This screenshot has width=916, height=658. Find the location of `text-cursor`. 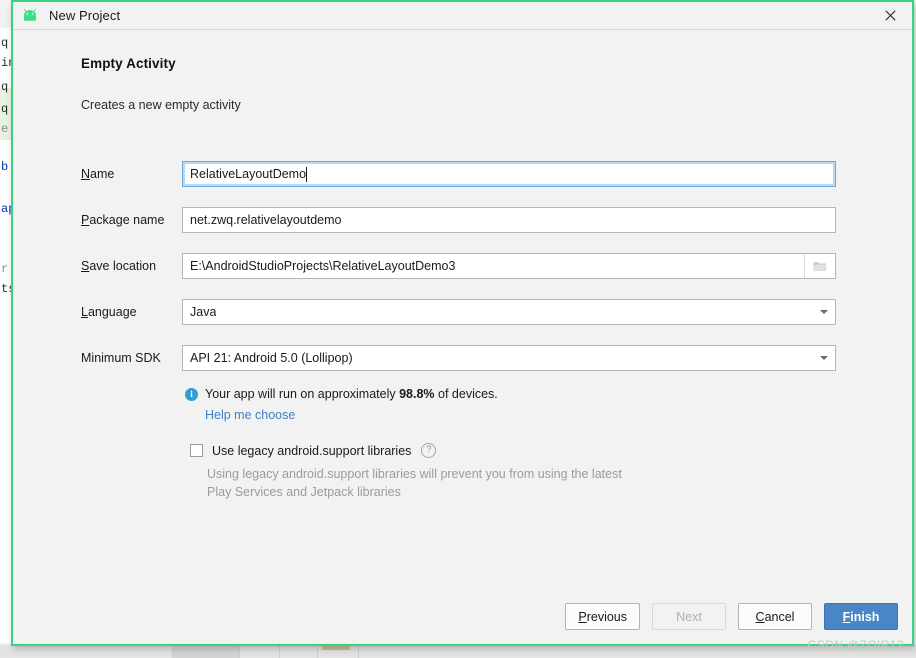

text-cursor is located at coordinates (307, 174).